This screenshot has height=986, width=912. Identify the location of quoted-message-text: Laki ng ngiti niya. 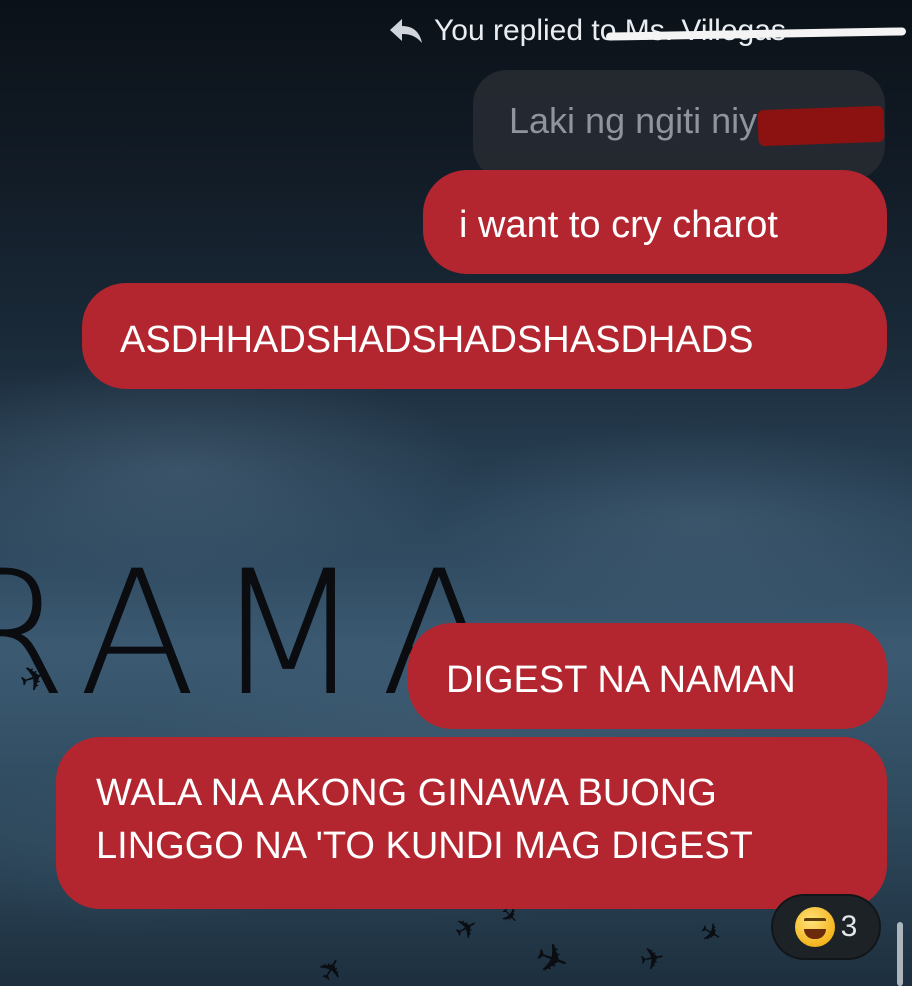
(643, 120).